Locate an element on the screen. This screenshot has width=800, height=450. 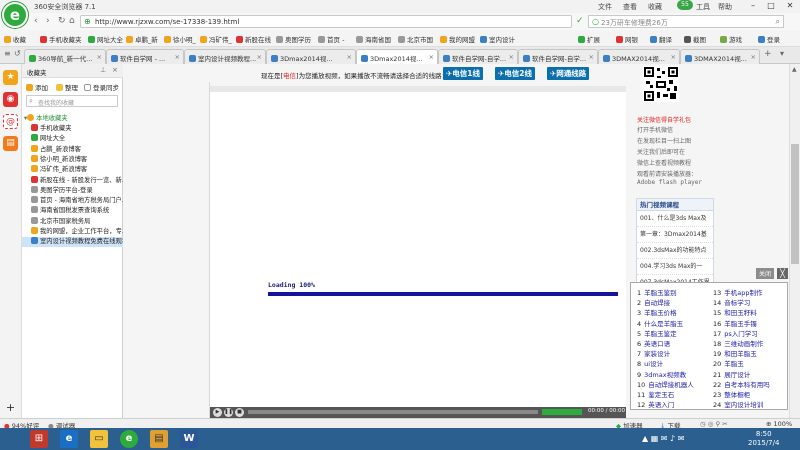
maximize-button: □ is located at coordinates (771, 6).